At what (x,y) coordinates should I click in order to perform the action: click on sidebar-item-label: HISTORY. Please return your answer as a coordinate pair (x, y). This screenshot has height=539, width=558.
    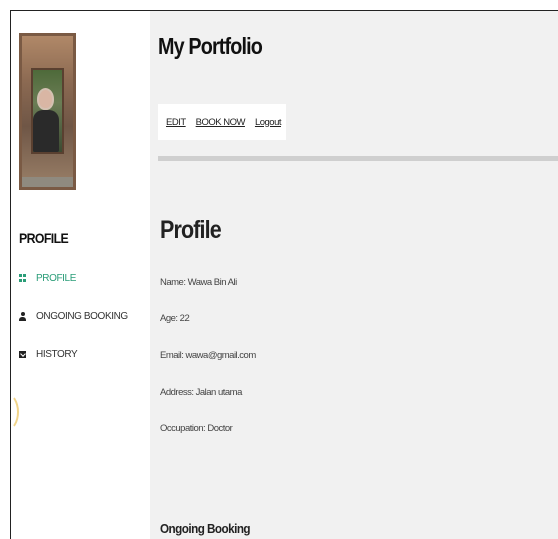
    Looking at the image, I should click on (57, 354).